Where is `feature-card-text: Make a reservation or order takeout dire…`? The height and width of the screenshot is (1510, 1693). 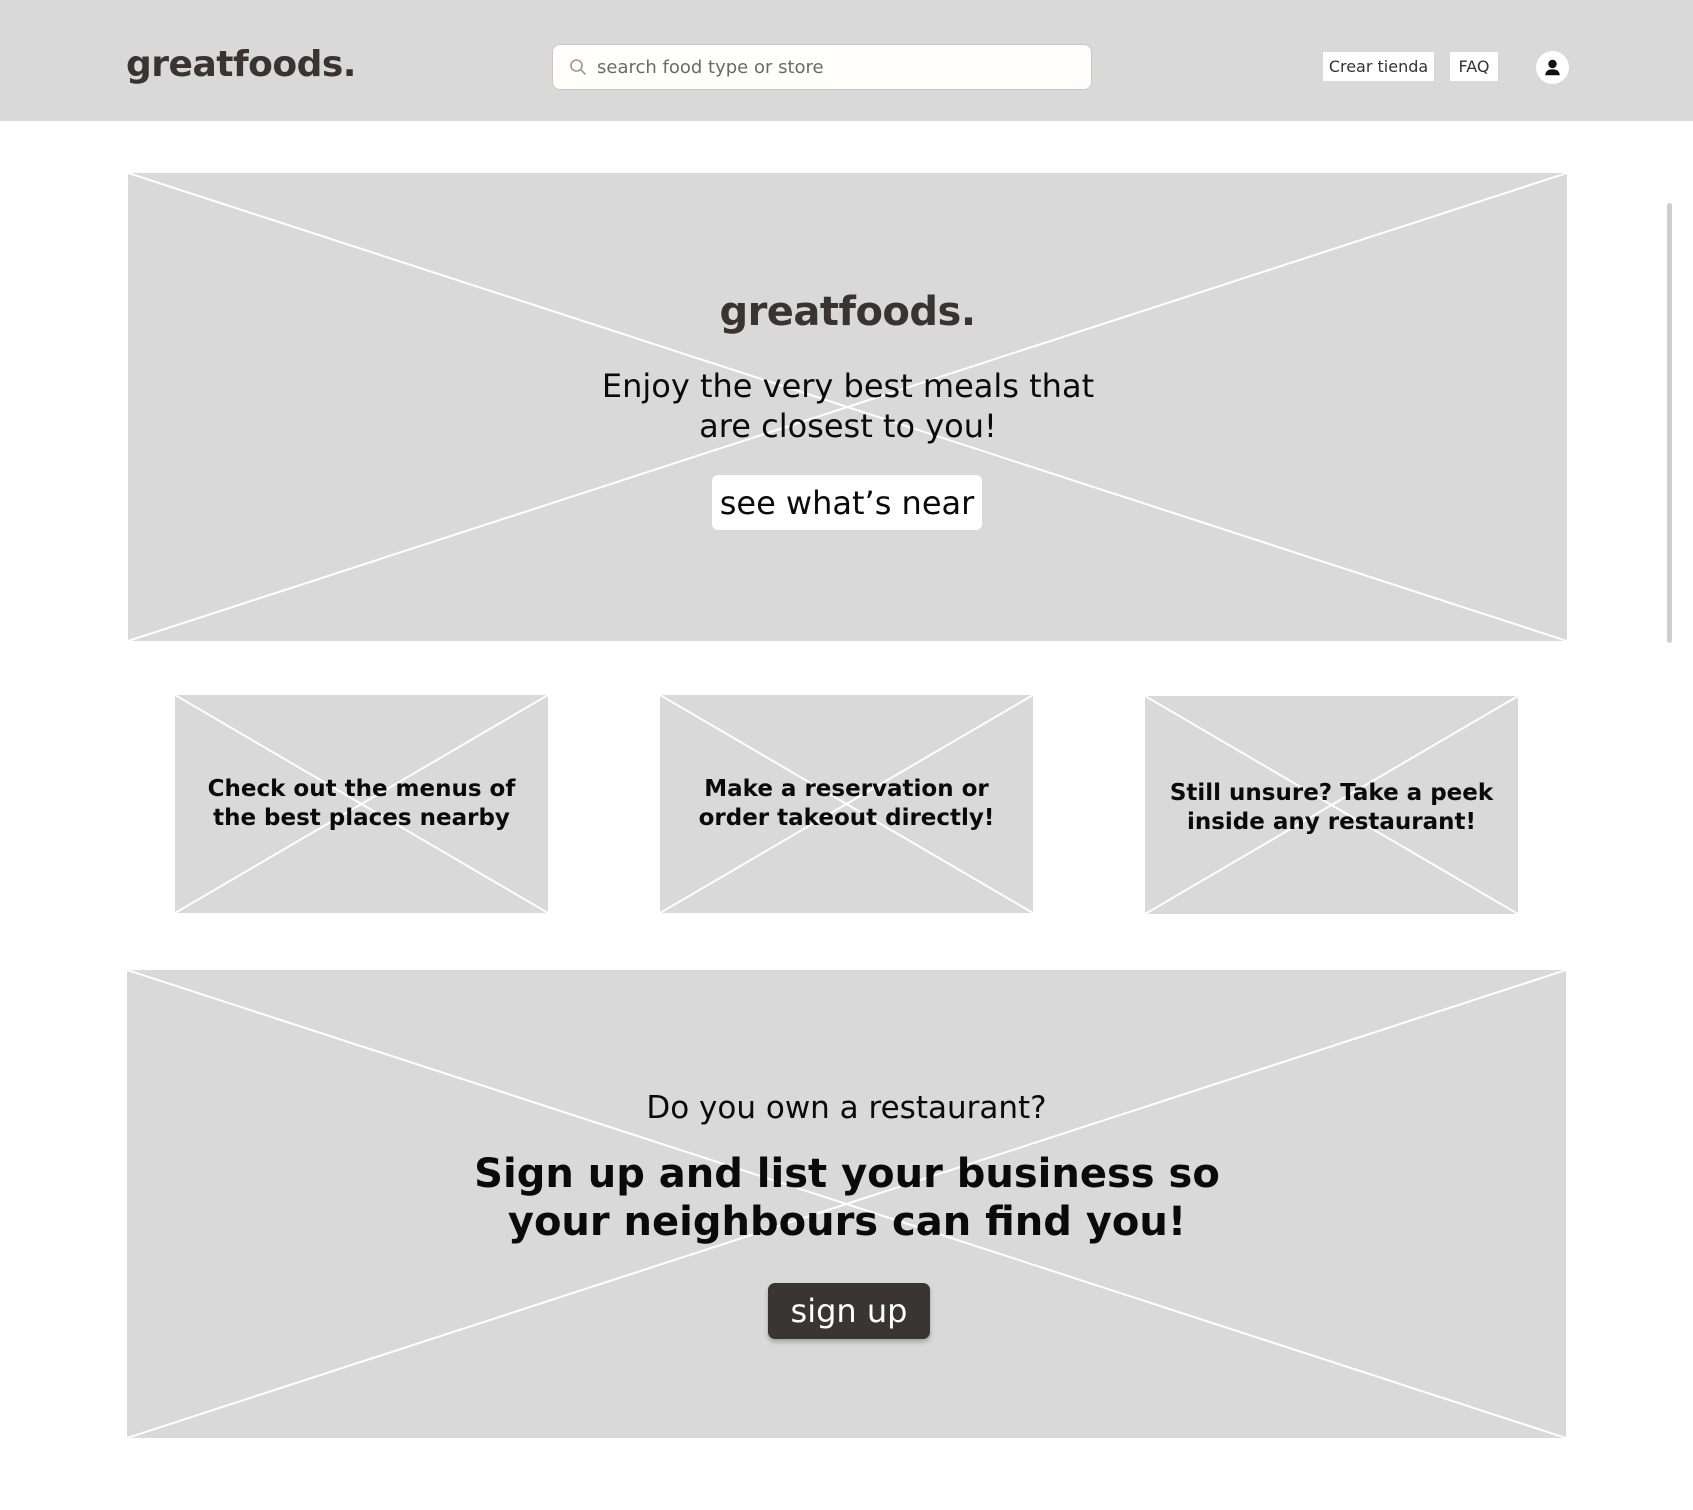 feature-card-text: Make a reservation or order takeout dire… is located at coordinates (846, 803).